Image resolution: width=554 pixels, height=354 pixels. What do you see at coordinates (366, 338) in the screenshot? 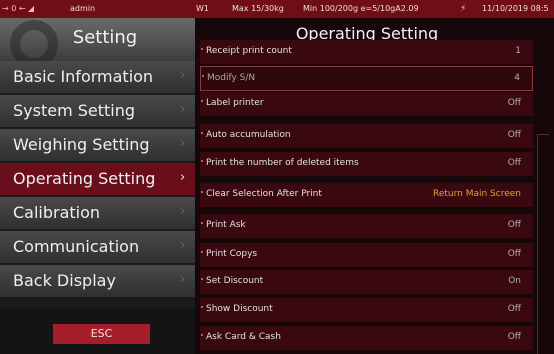
I see `setting-row-ask-card-cash: Ask Card & Cash Off` at bounding box center [366, 338].